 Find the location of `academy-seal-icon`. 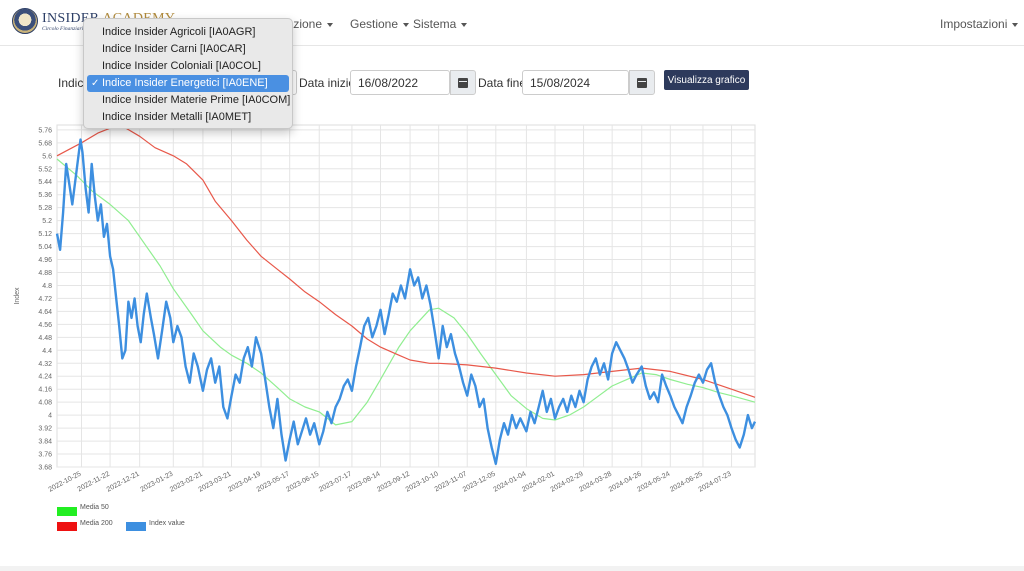

academy-seal-icon is located at coordinates (25, 21).